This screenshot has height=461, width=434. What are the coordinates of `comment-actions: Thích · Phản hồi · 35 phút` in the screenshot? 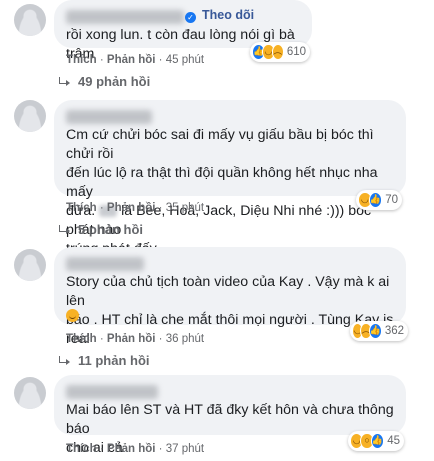 It's located at (135, 208).